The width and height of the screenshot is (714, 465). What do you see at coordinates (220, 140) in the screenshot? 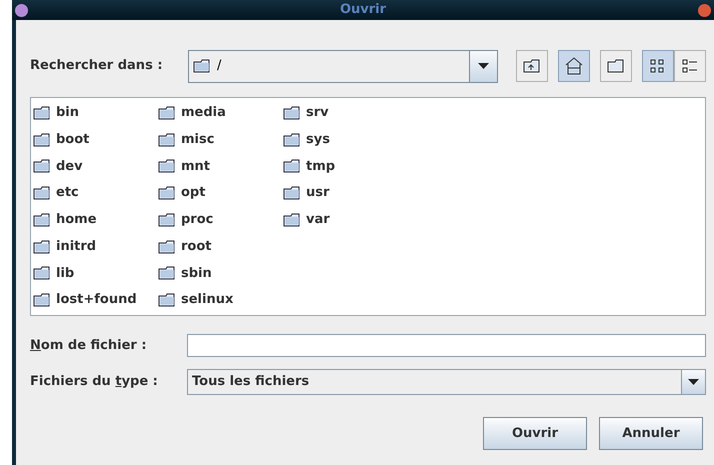
I see `folder-item: misc` at bounding box center [220, 140].